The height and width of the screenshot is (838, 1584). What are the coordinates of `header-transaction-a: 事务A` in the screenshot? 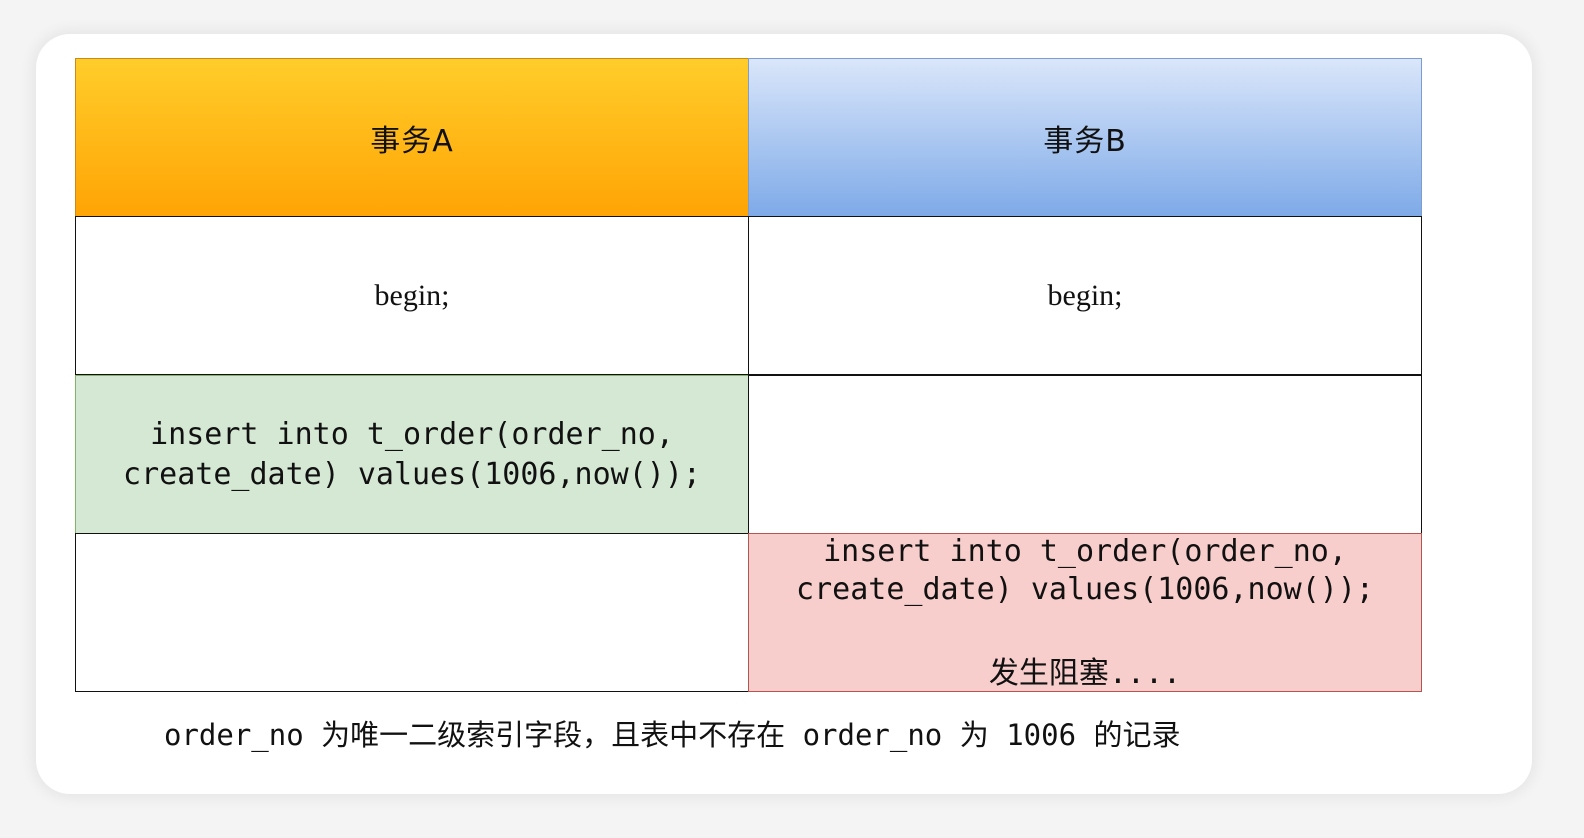 It's located at (412, 137).